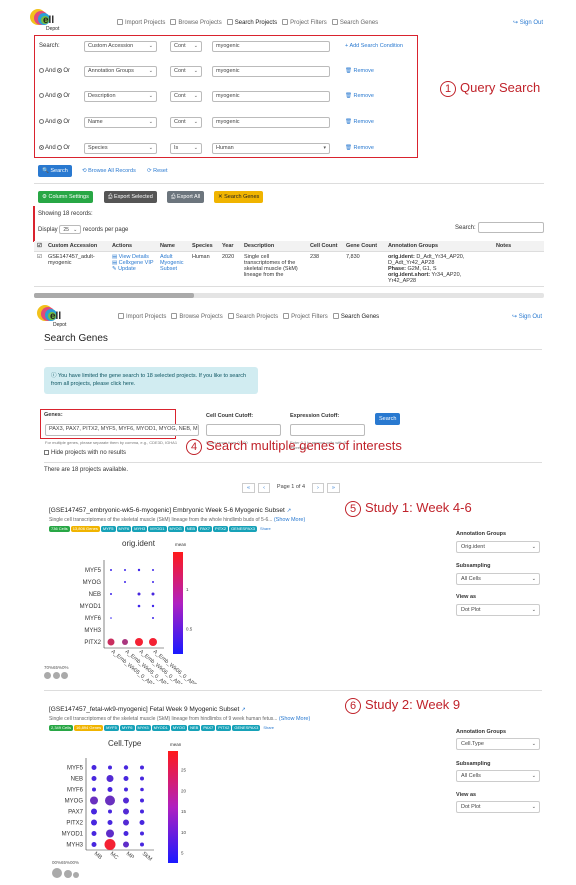 Image resolution: width=576 pixels, height=885 pixels. Describe the element at coordinates (498, 547) in the screenshot. I see `study1-annotation-select: Orig.ident ⌄` at that location.